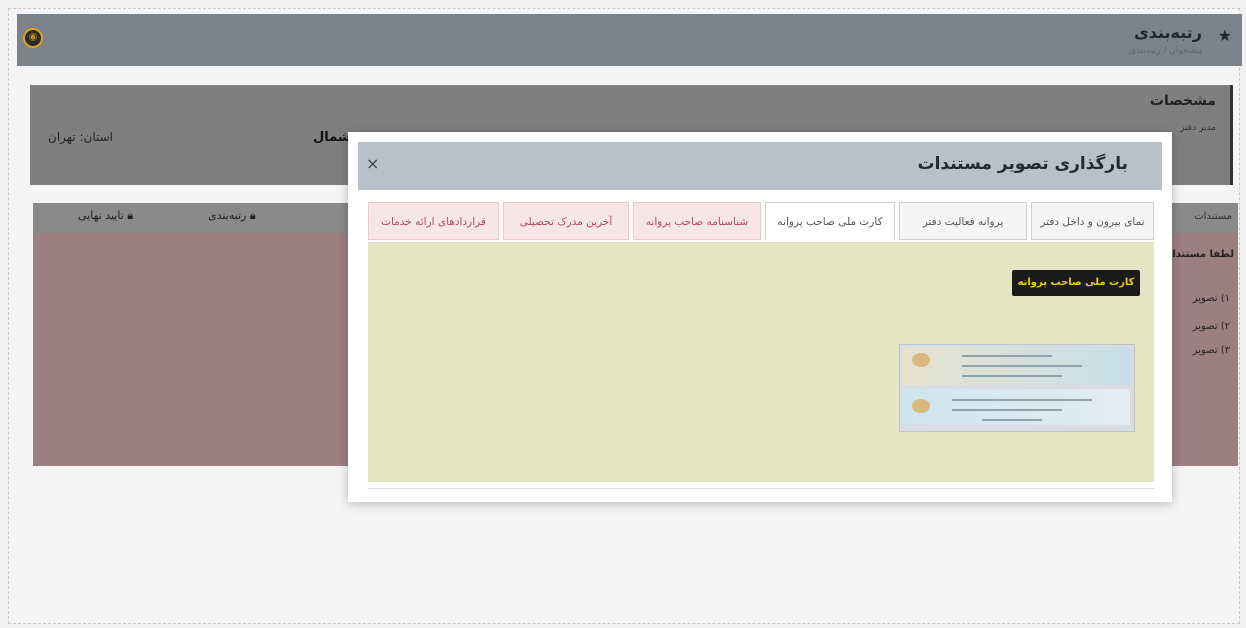 Image resolution: width=1246 pixels, height=628 pixels. What do you see at coordinates (332, 137) in the screenshot?
I see `district-value: شمال` at bounding box center [332, 137].